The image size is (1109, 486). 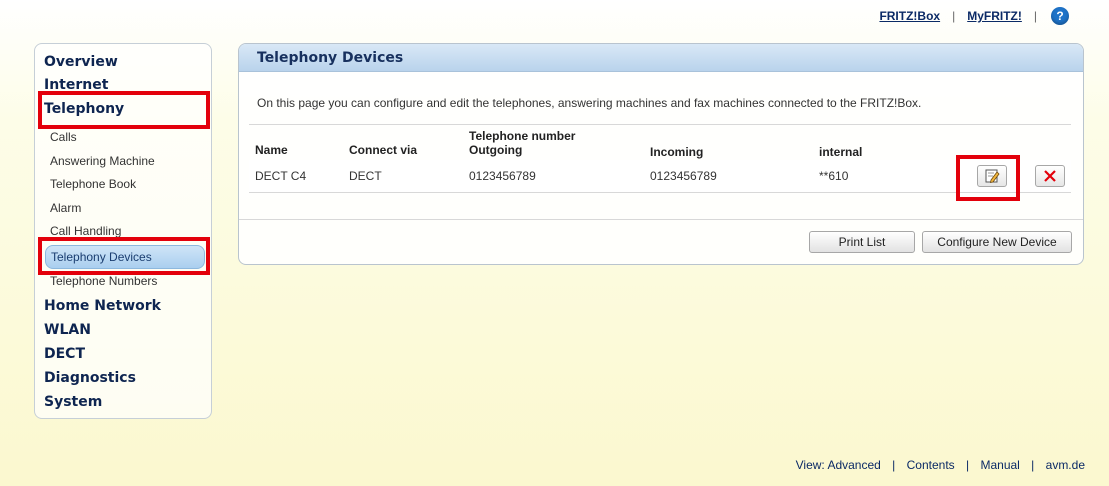 I want to click on avm-link: avm.de, so click(x=1065, y=465).